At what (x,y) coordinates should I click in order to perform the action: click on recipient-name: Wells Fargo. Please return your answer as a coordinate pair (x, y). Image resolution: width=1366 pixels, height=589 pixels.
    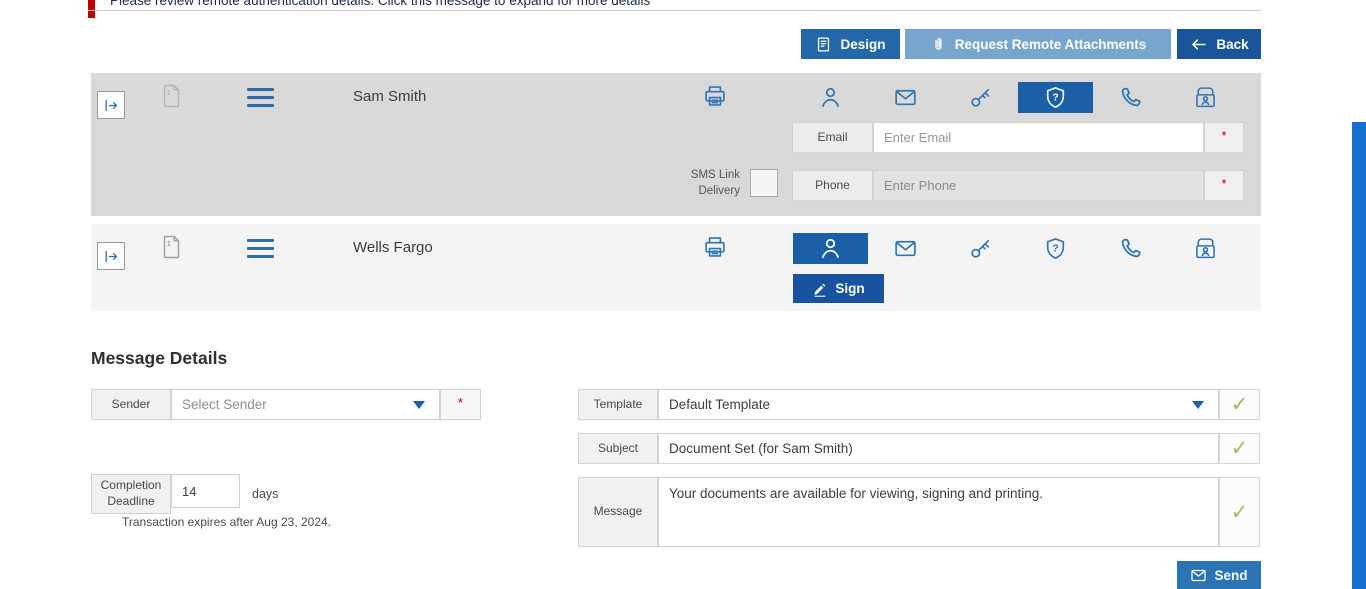
    Looking at the image, I should click on (393, 247).